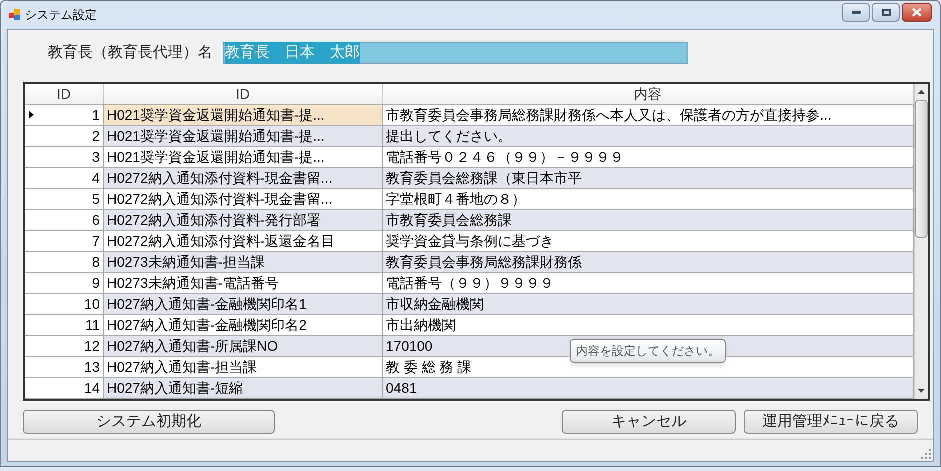 The width and height of the screenshot is (941, 471). I want to click on table-cell: H0273未納通知書-担当課, so click(243, 262).